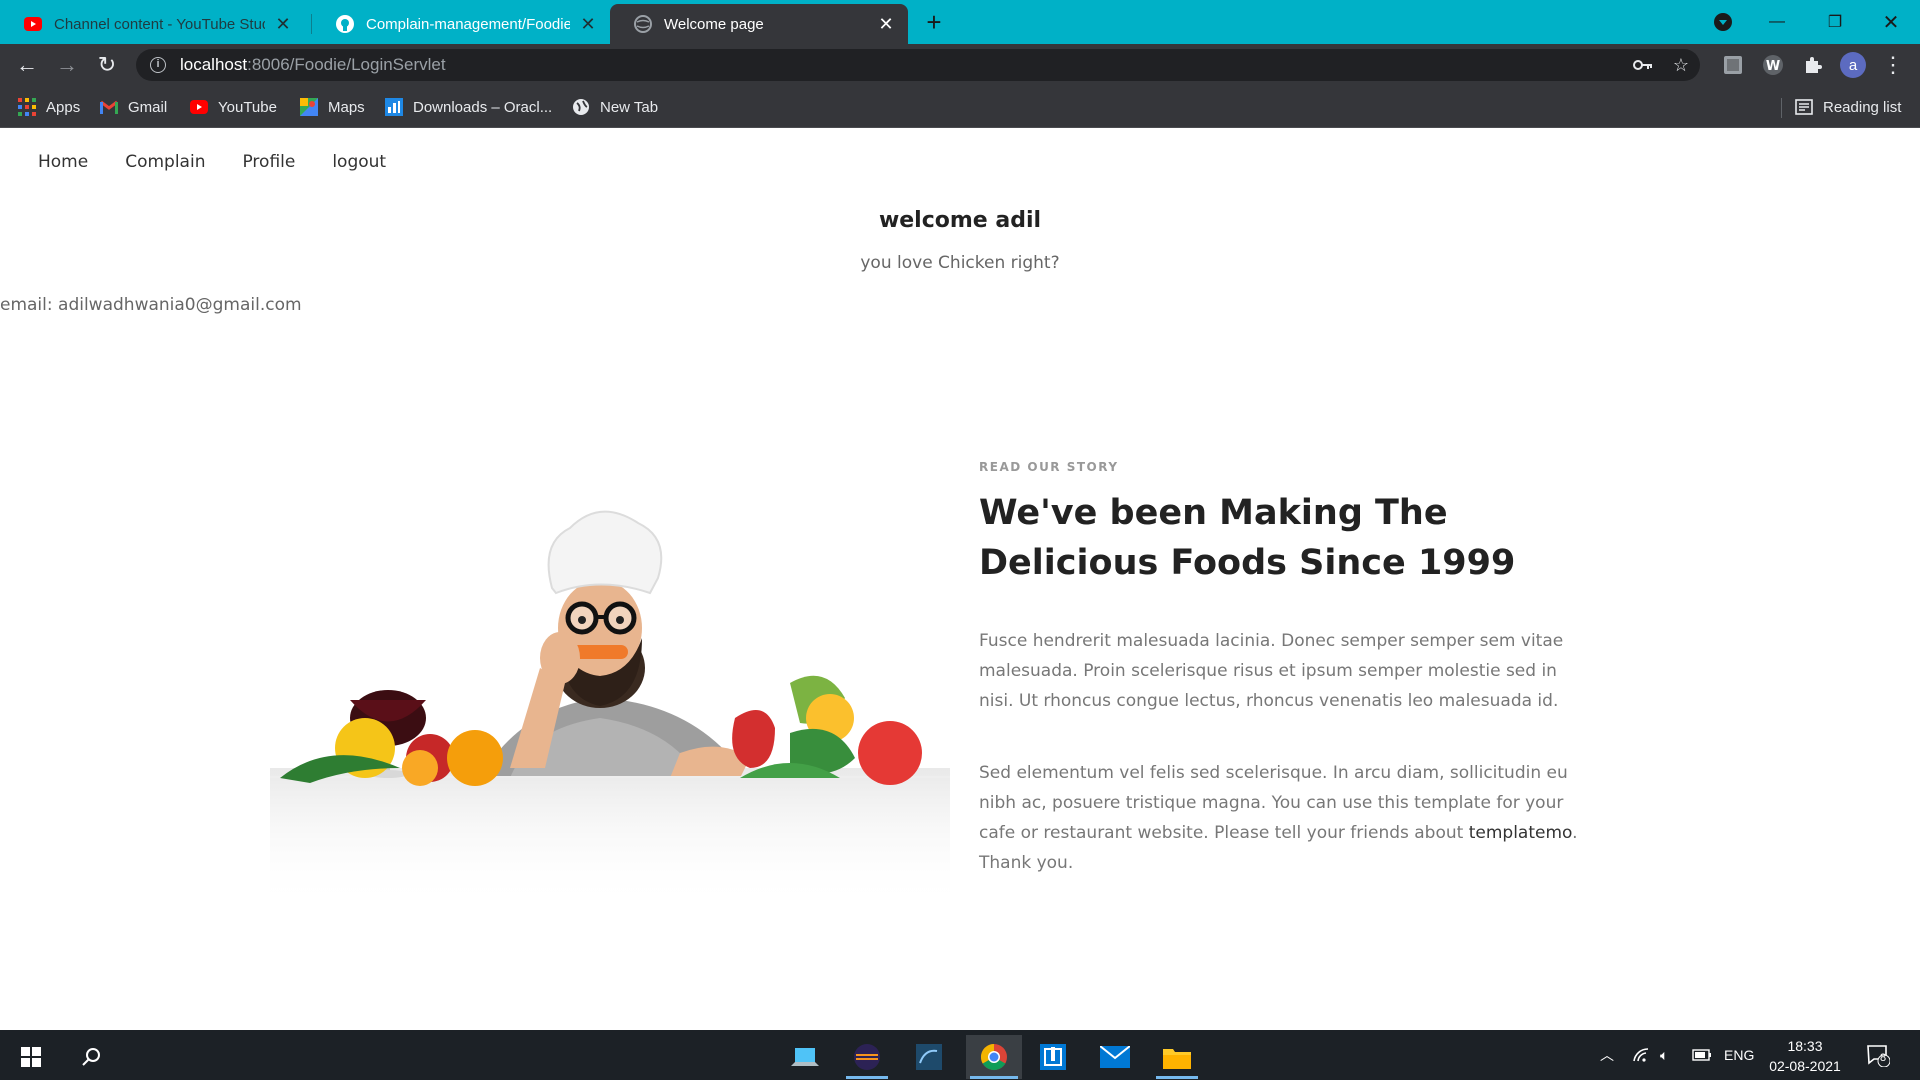 This screenshot has height=1080, width=1920. I want to click on bookmark-gmail: Gmail, so click(133, 107).